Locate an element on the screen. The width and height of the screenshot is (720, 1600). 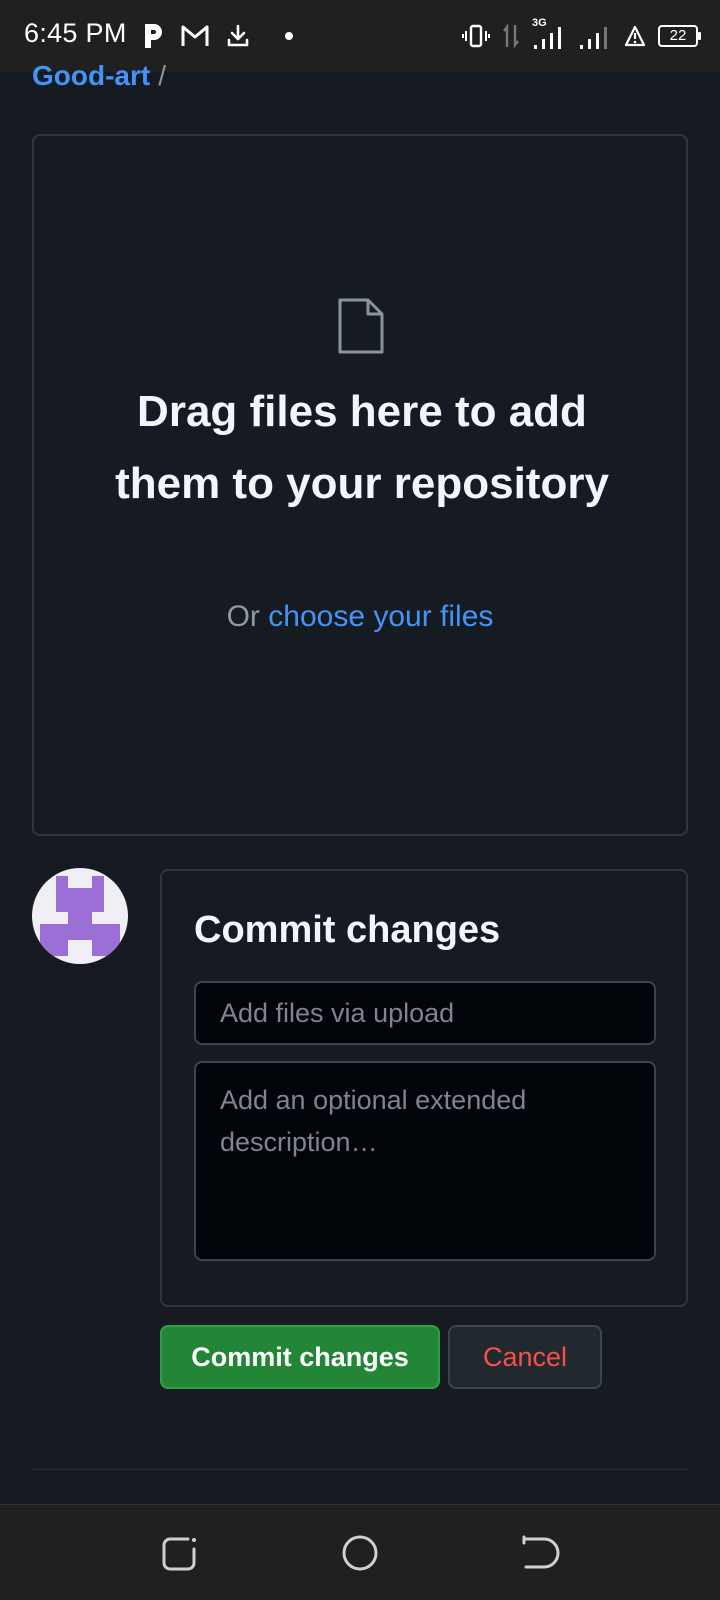
identicon-image is located at coordinates (80, 916).